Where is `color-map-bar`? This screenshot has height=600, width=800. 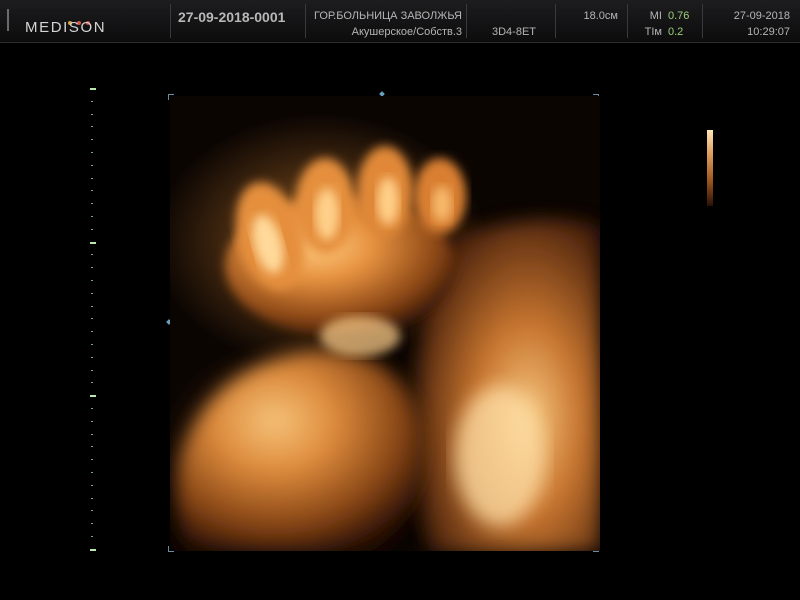 color-map-bar is located at coordinates (710, 168).